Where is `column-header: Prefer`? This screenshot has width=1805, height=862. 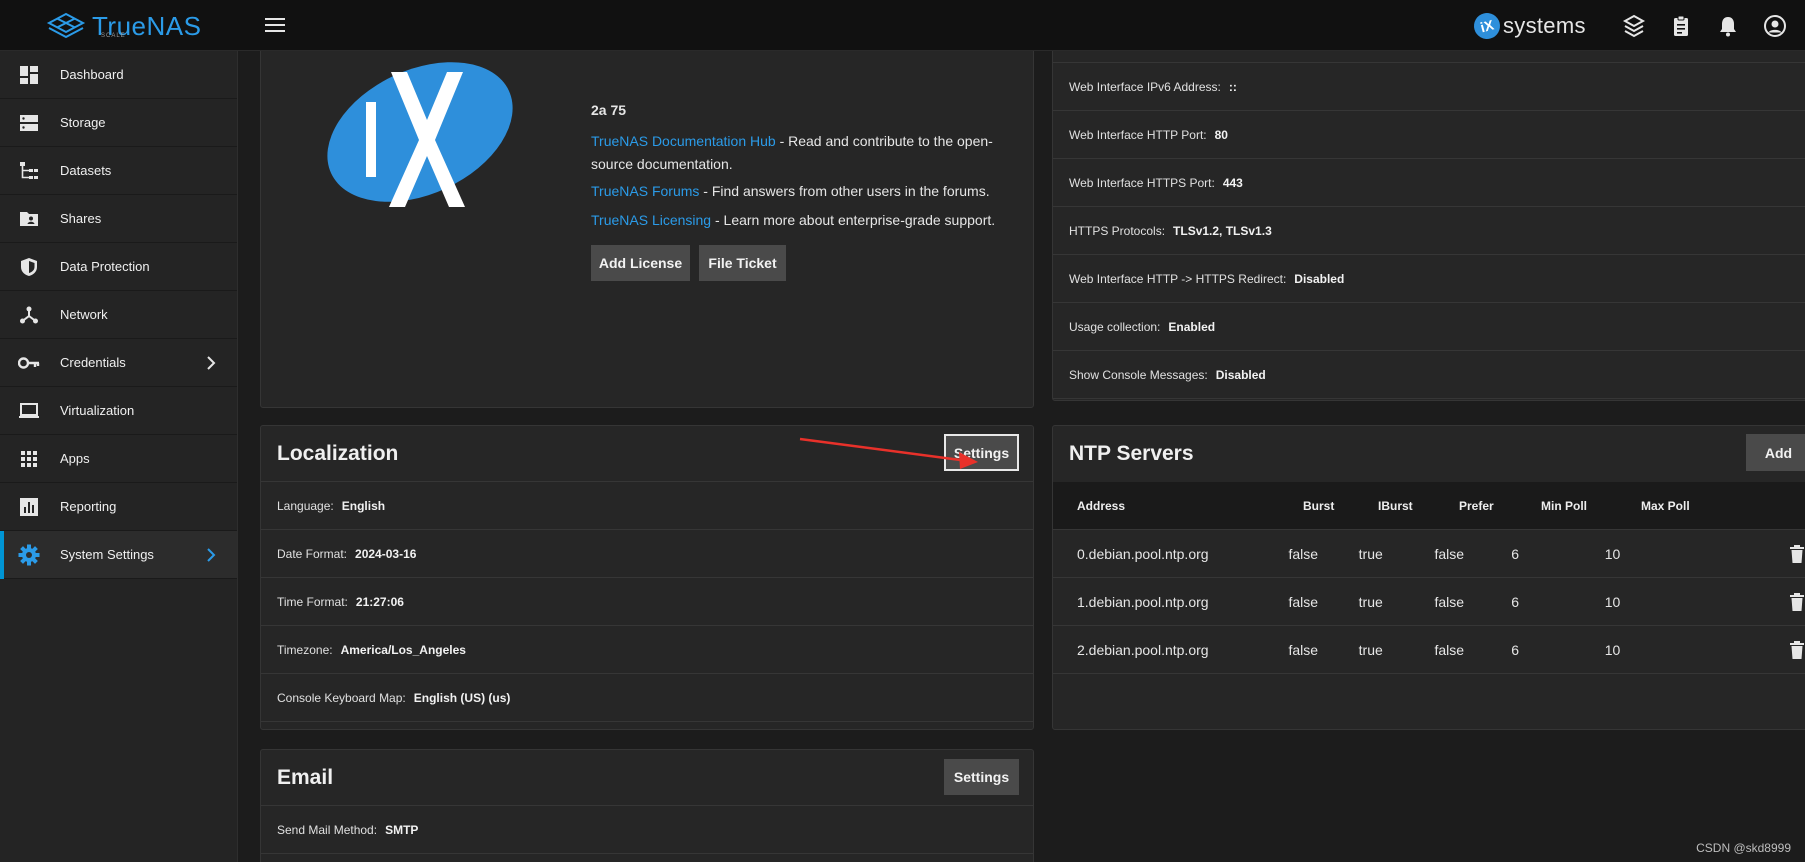
column-header: Prefer is located at coordinates (1500, 506).